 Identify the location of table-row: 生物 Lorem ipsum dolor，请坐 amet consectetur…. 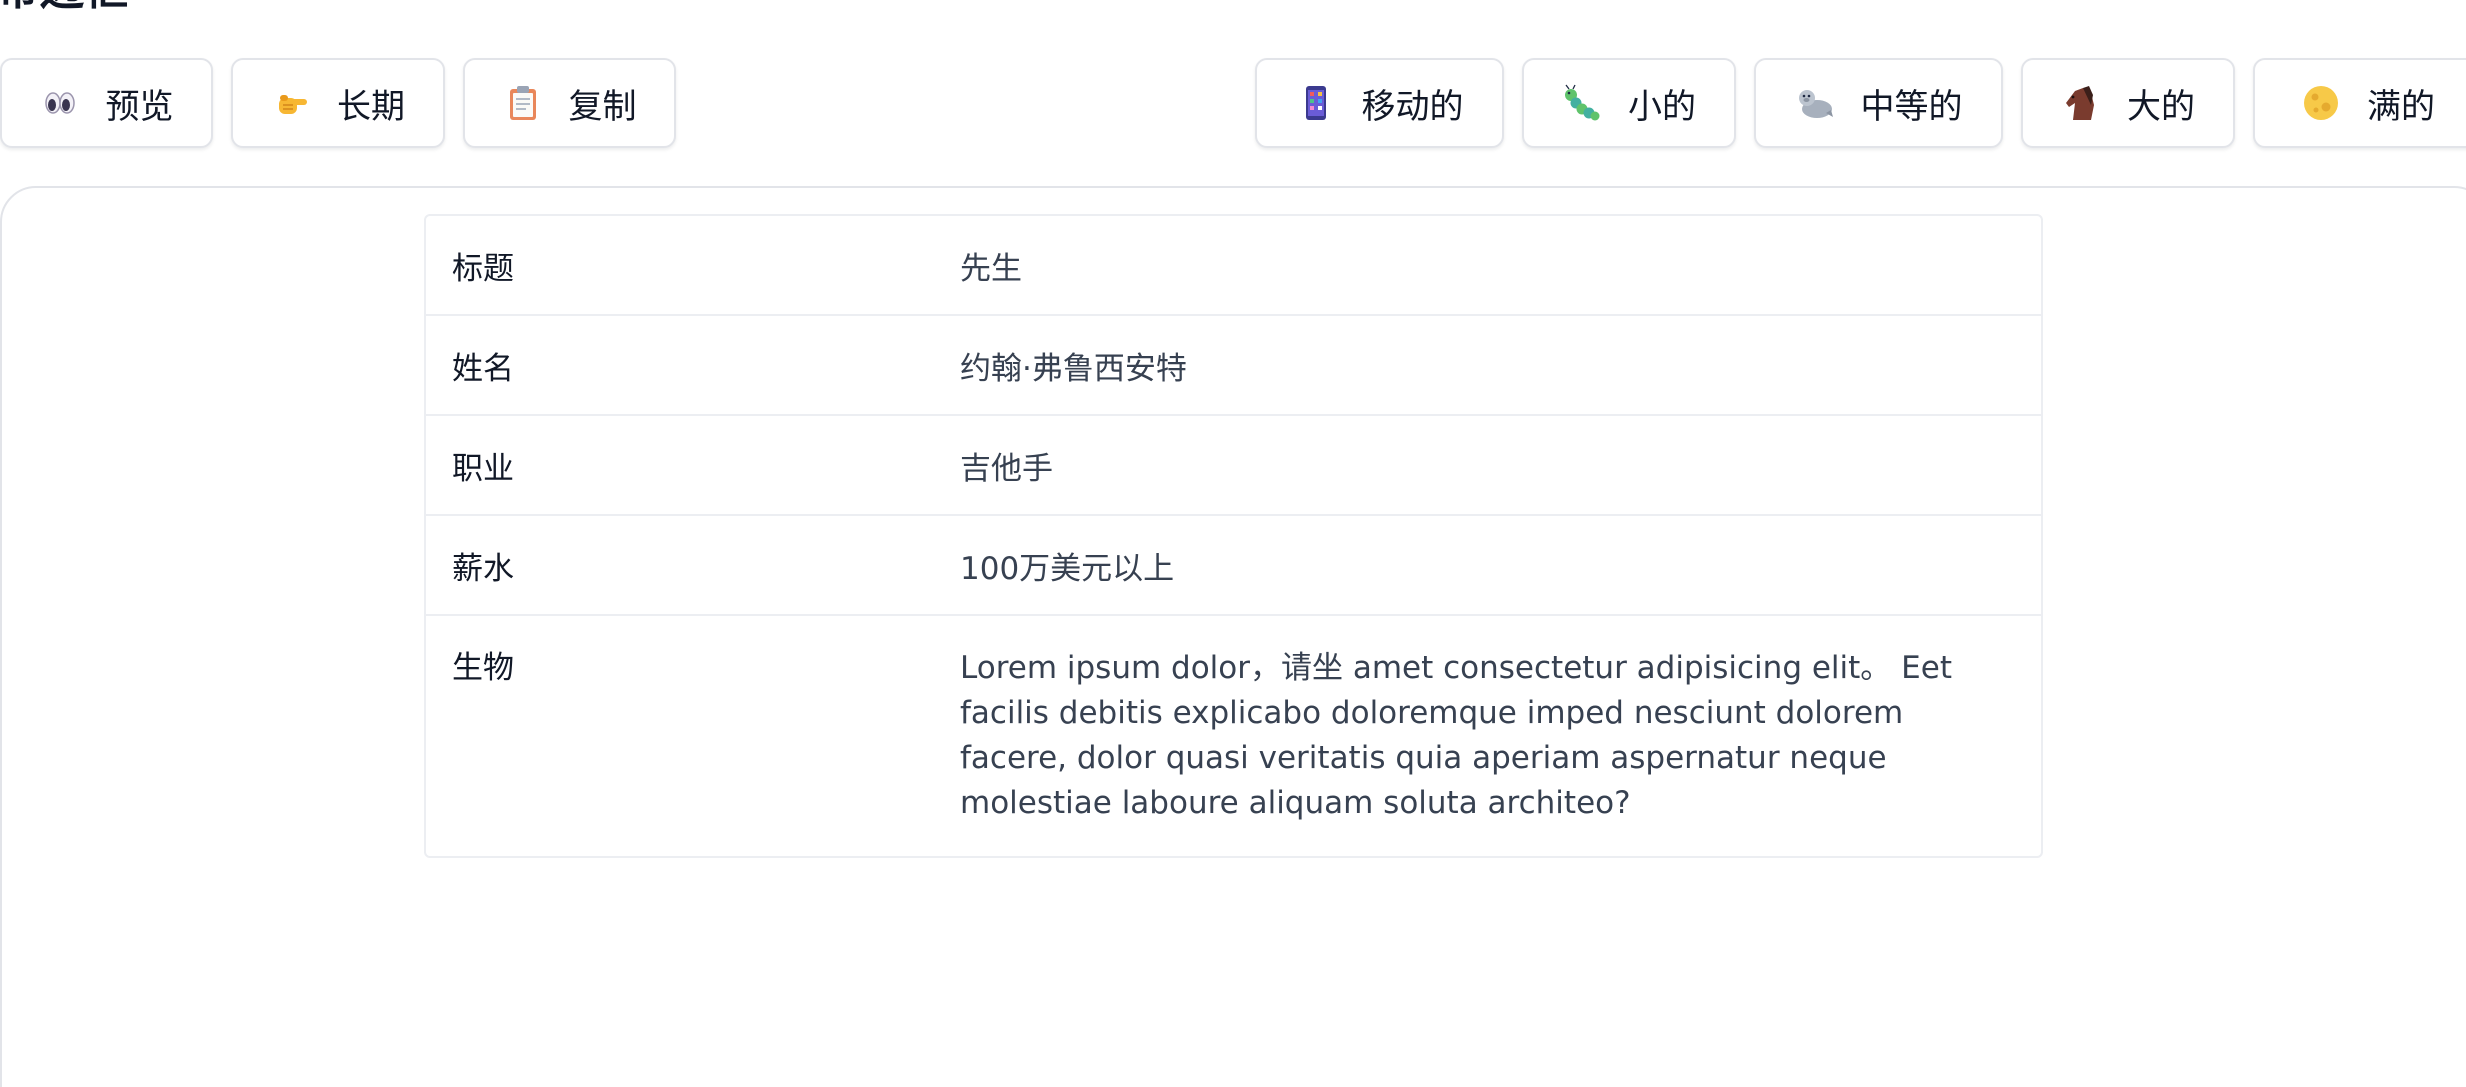
(1233, 736).